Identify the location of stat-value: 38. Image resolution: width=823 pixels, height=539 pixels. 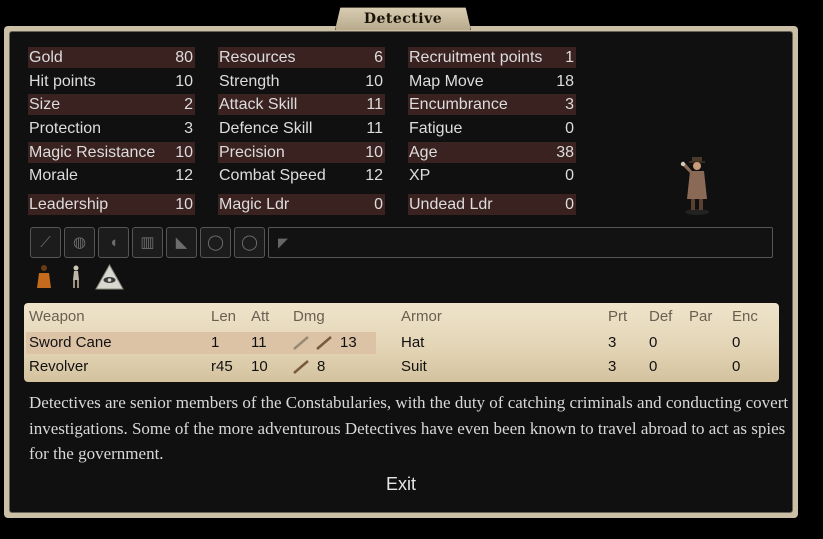
(565, 152).